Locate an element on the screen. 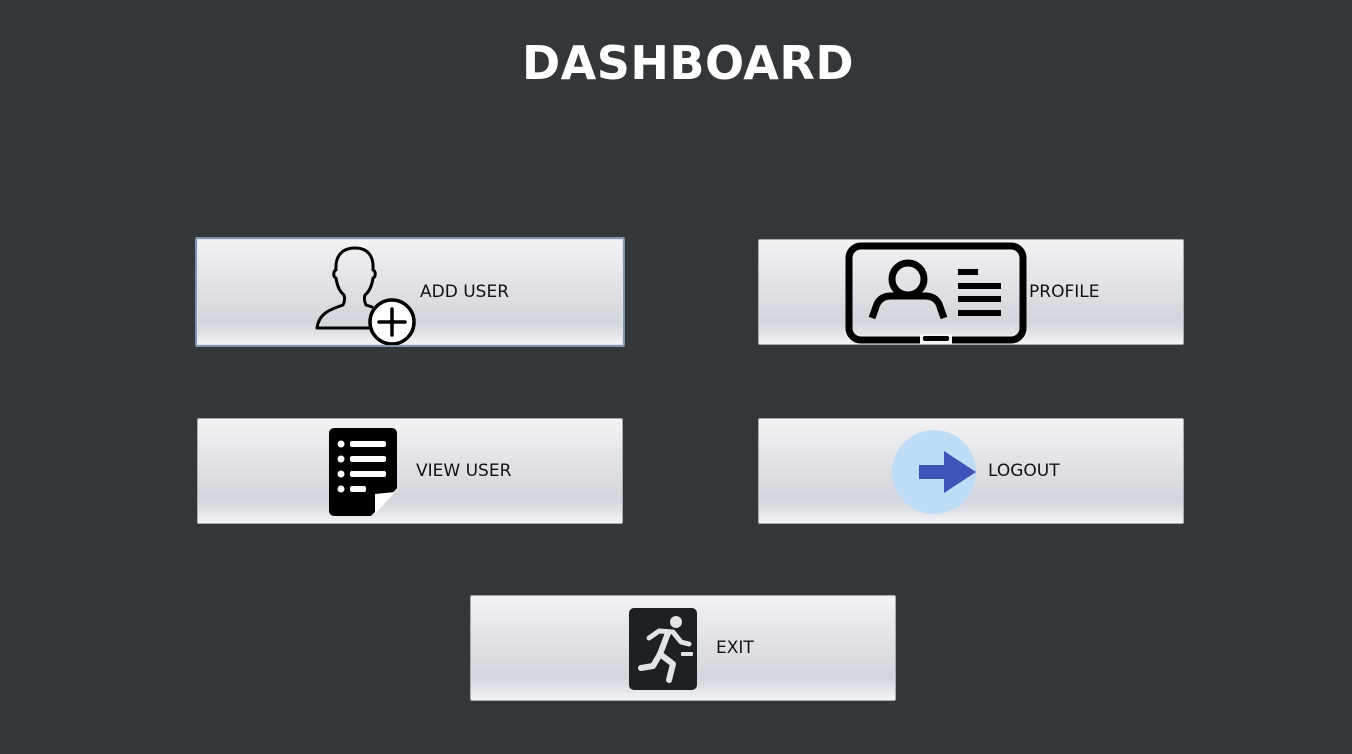 The width and height of the screenshot is (1352, 754). exit-button: EXIT is located at coordinates (683, 648).